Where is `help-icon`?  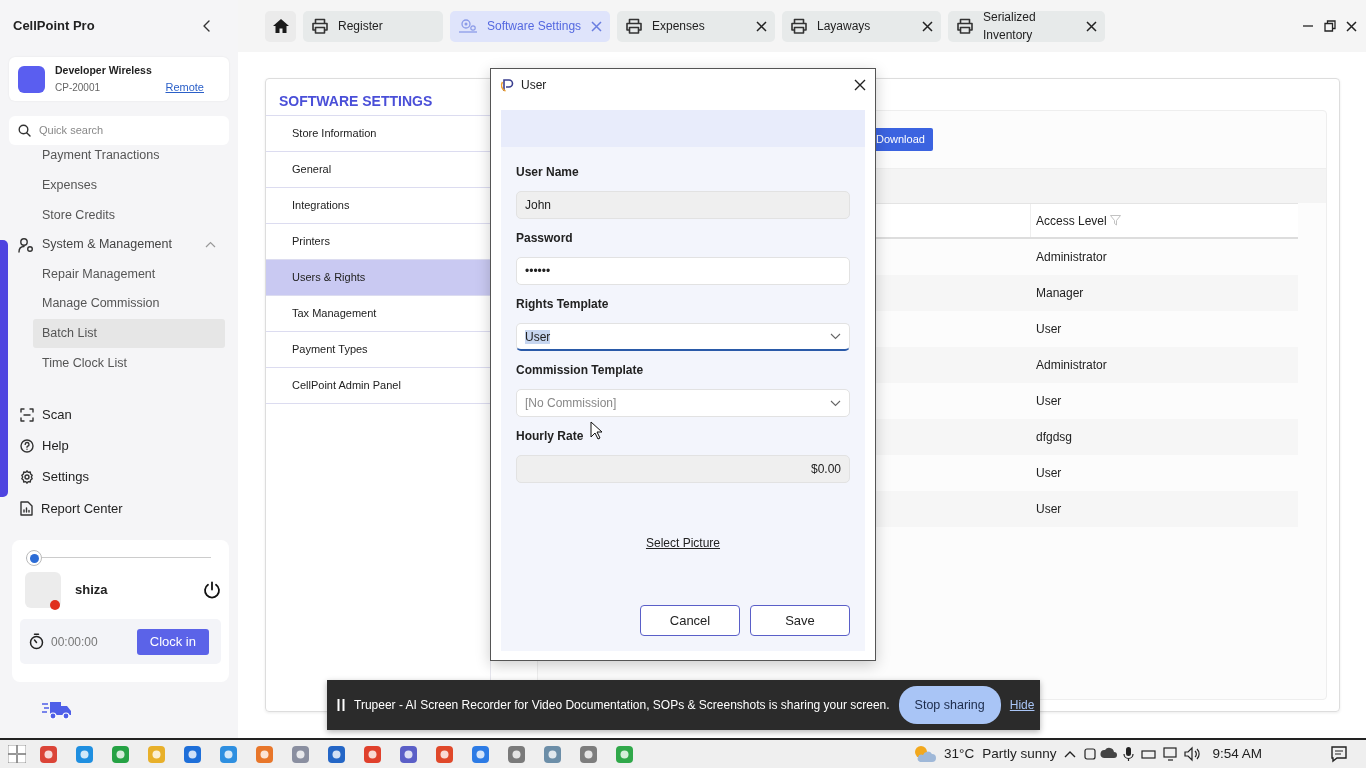
help-icon is located at coordinates (27, 445).